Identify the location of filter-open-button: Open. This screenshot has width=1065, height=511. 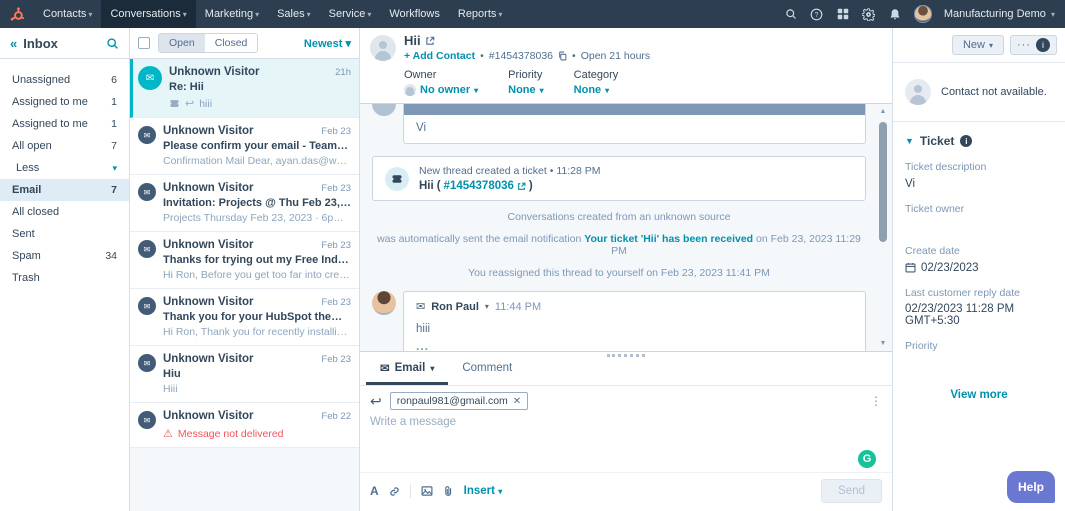
(182, 43).